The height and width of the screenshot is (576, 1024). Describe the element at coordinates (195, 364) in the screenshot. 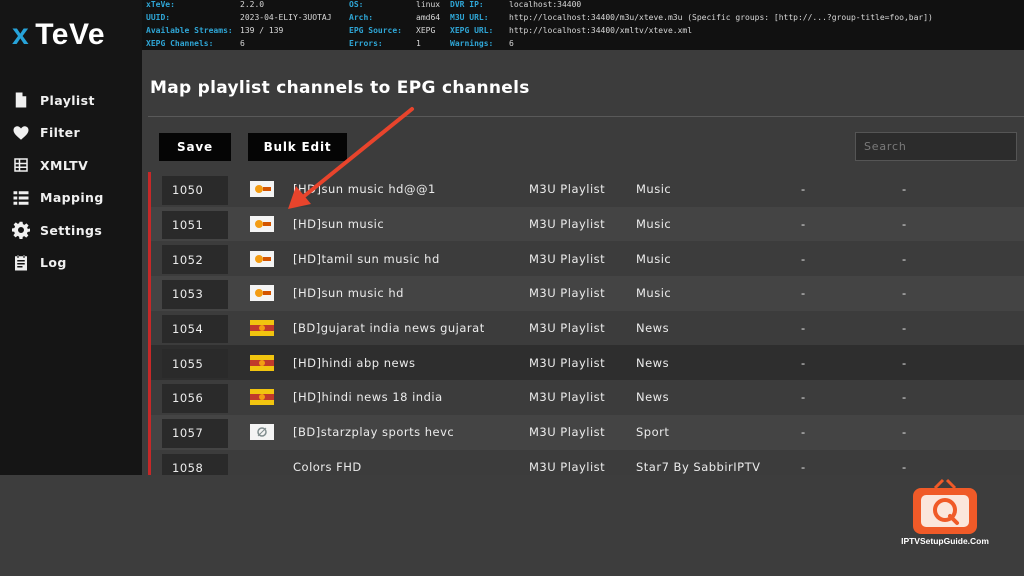

I see `channel-number: 1055` at that location.